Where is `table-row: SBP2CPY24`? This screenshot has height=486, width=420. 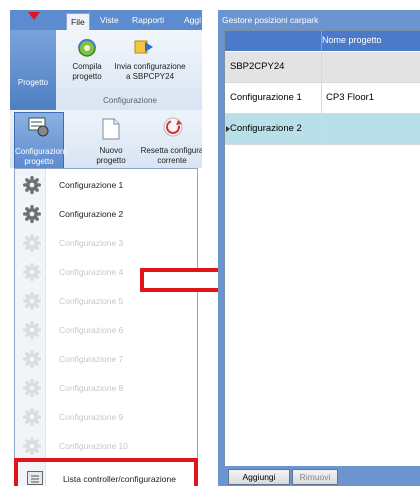
table-row: SBP2CPY24 is located at coordinates (322, 67).